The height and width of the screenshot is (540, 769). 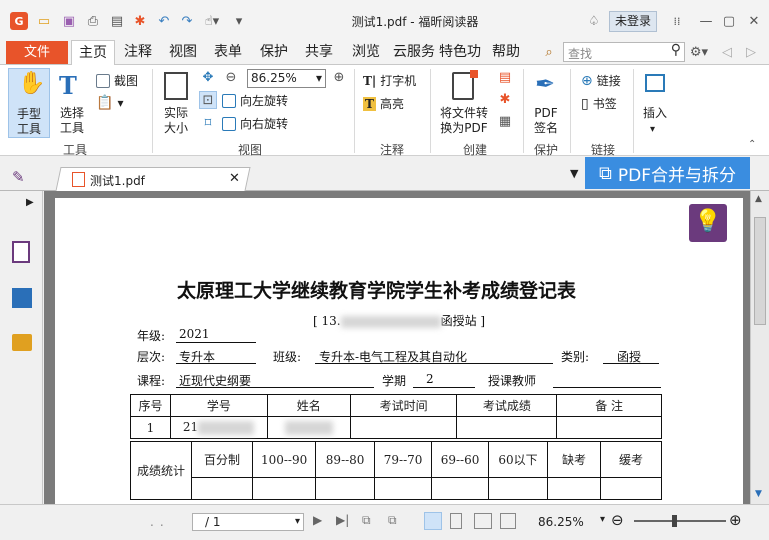 What do you see at coordinates (187, 21) in the screenshot?
I see `redo-icon: ↷` at bounding box center [187, 21].